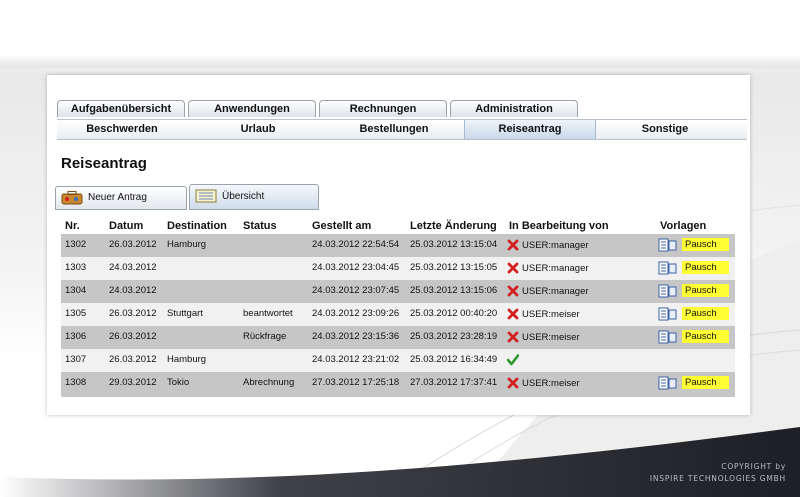  Describe the element at coordinates (454, 244) in the screenshot. I see `cell-aenderung: 25.03.2012 13:15:04` at that location.